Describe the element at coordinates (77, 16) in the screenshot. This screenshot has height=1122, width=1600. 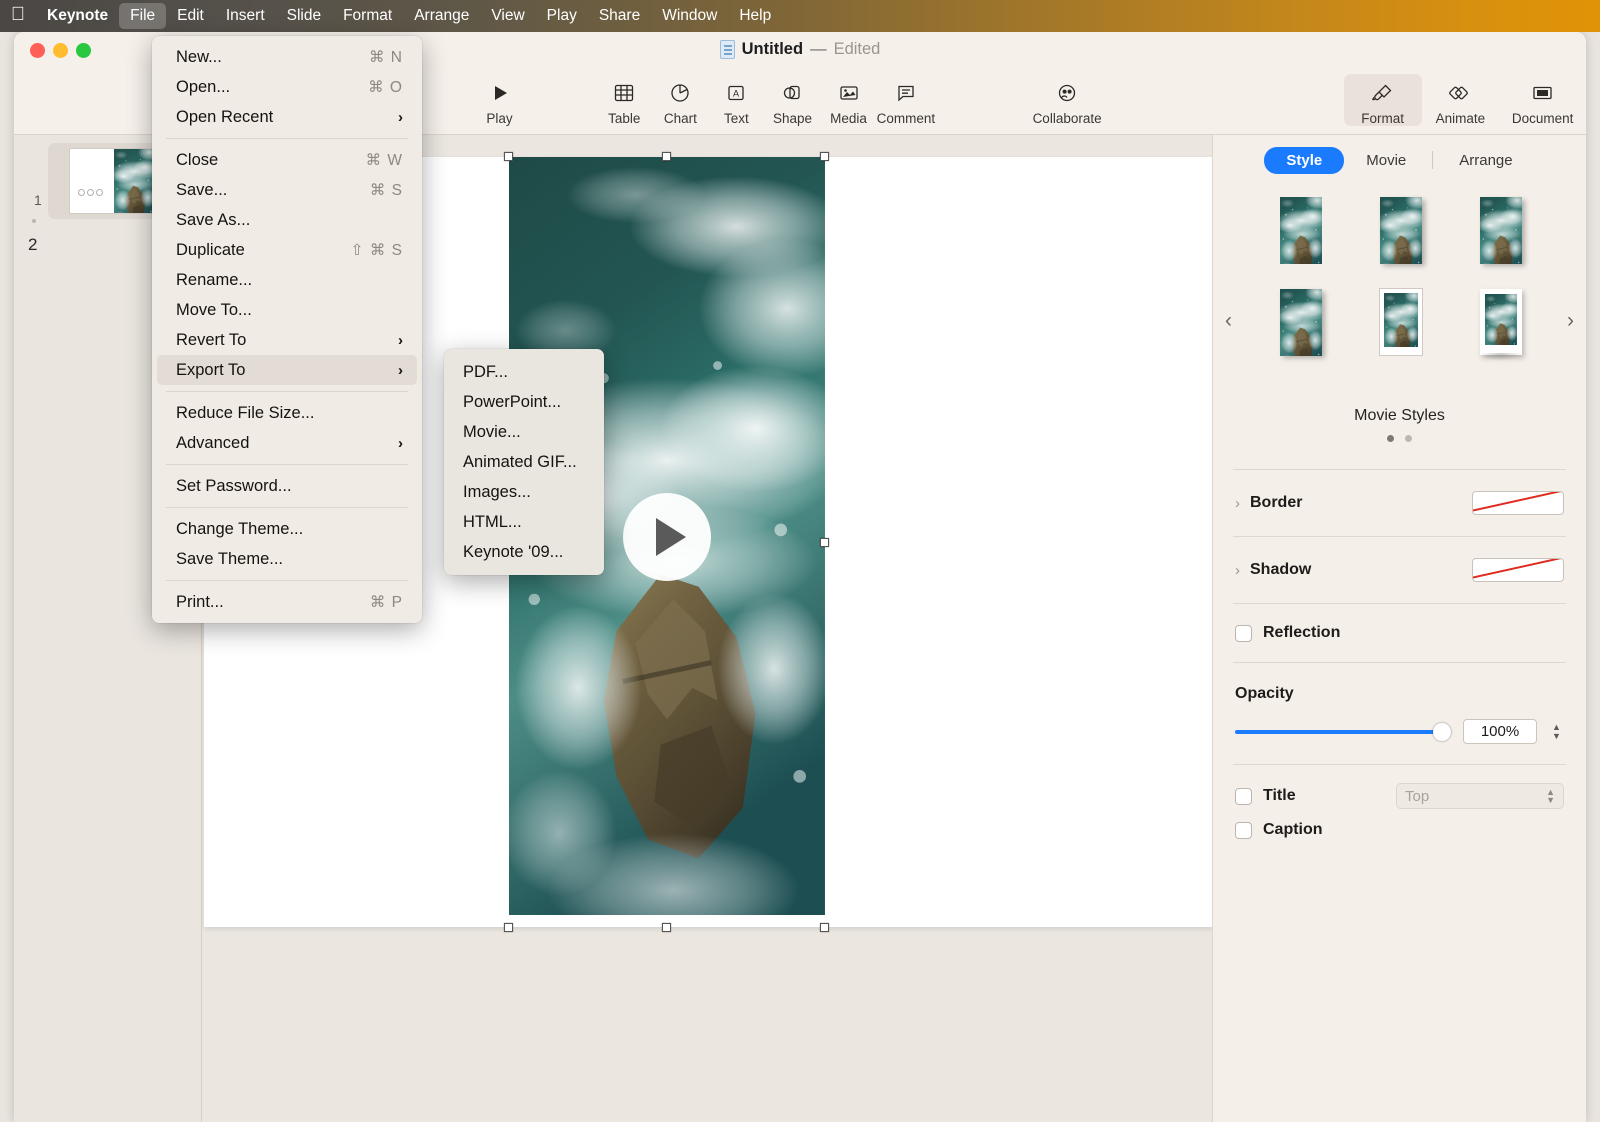
I see `menu-keynote: Keynote` at that location.